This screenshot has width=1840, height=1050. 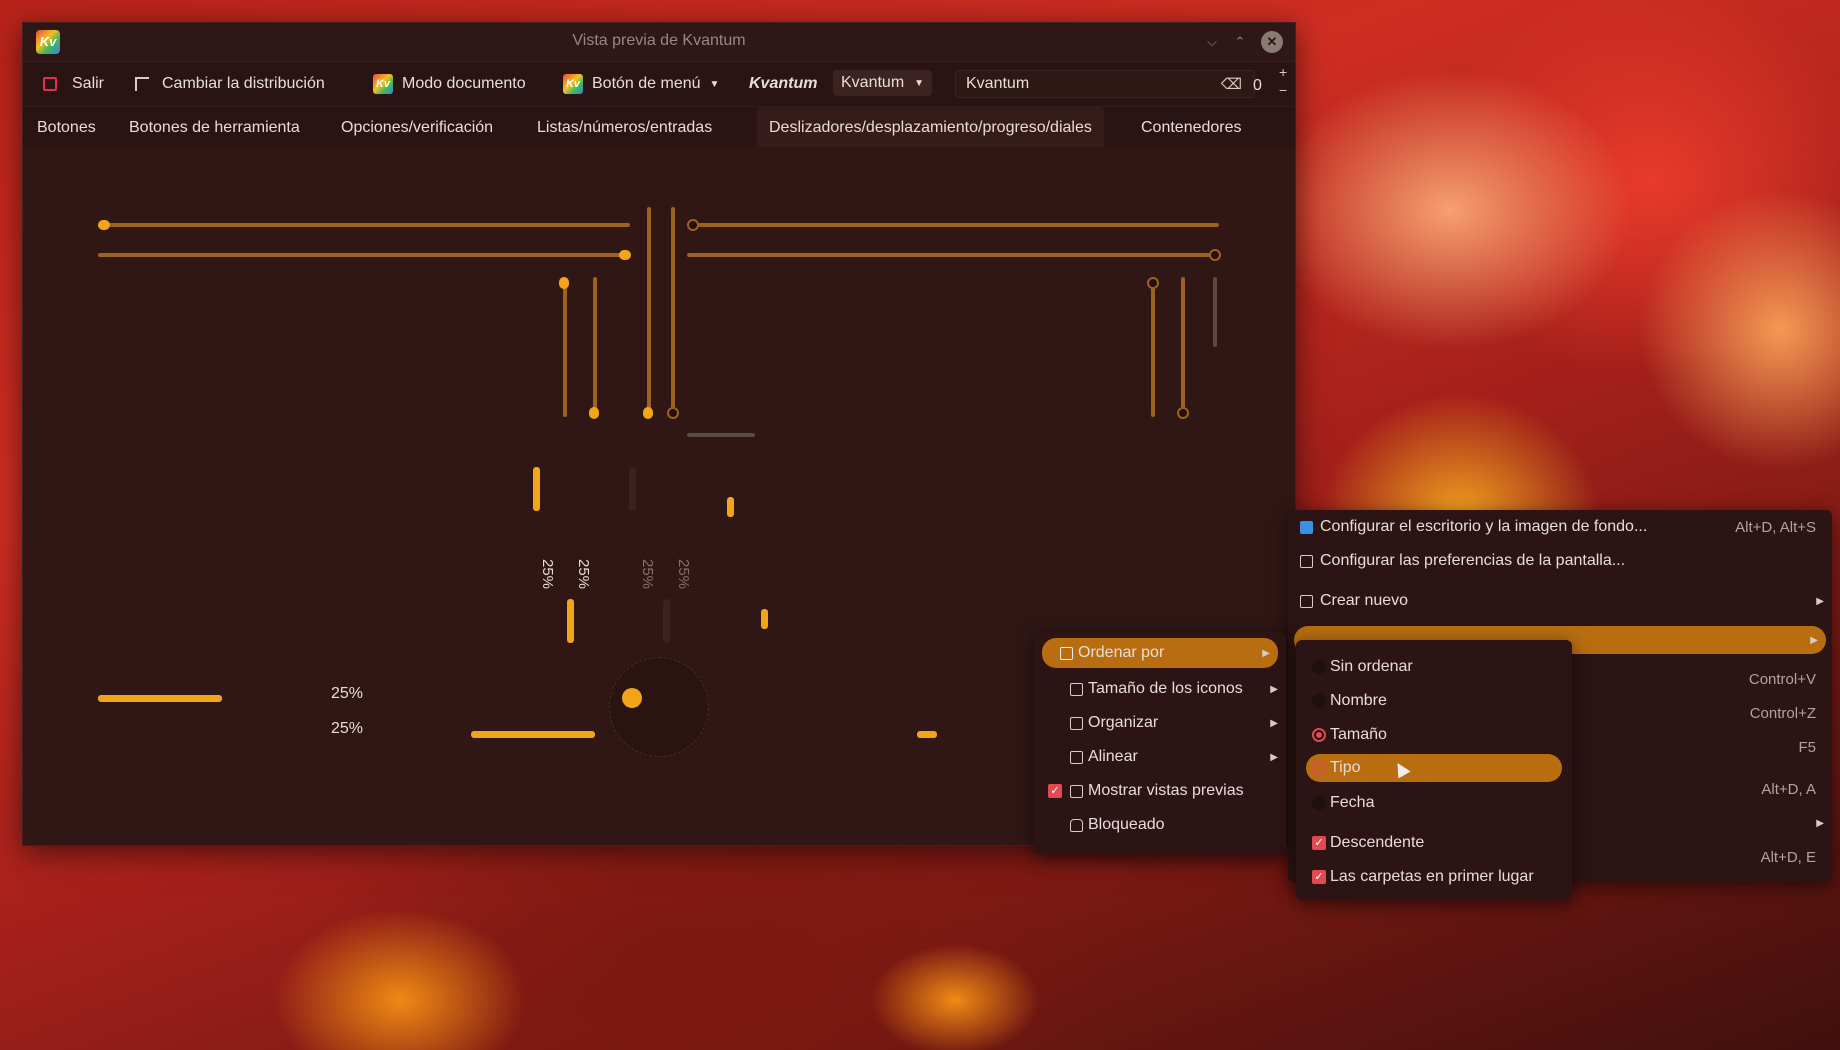 What do you see at coordinates (214, 128) in the screenshot?
I see `tab-botones-herramienta: Botones de herramienta` at bounding box center [214, 128].